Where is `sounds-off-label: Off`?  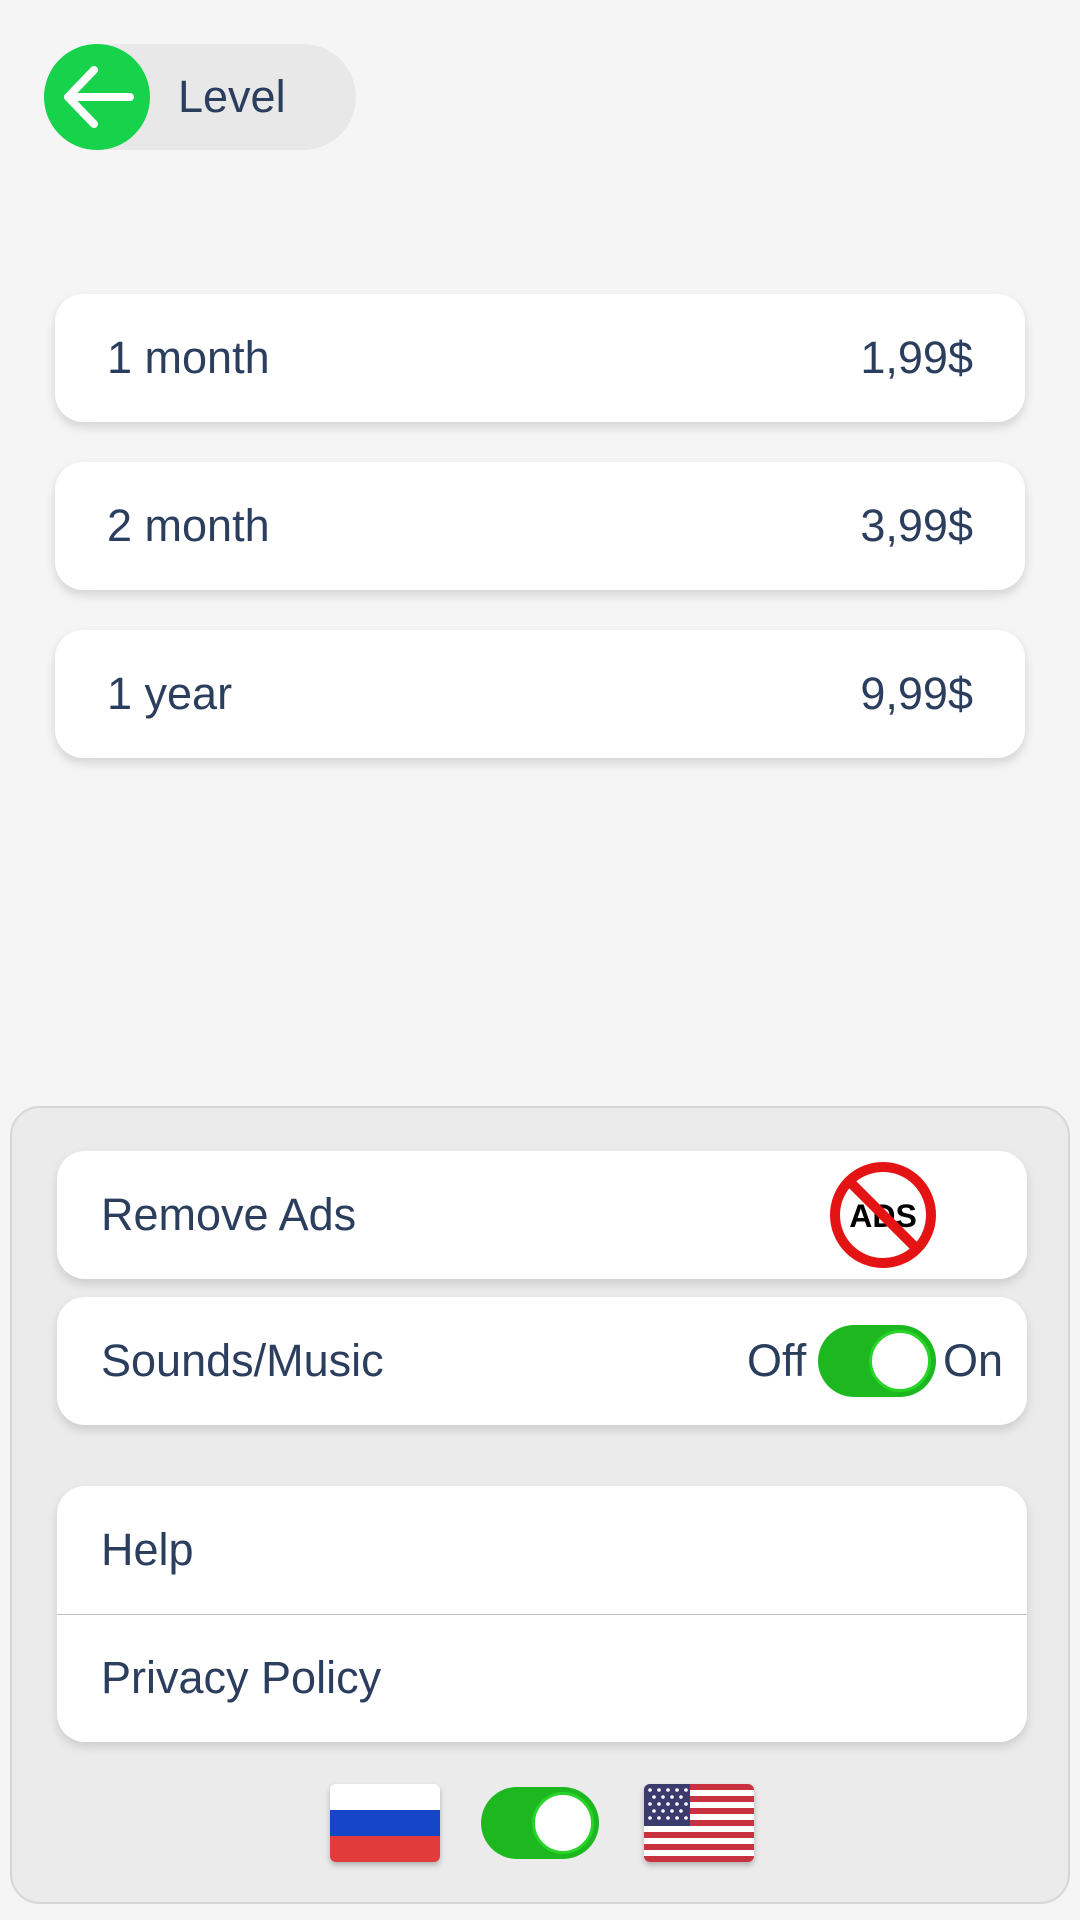 sounds-off-label: Off is located at coordinates (777, 1360).